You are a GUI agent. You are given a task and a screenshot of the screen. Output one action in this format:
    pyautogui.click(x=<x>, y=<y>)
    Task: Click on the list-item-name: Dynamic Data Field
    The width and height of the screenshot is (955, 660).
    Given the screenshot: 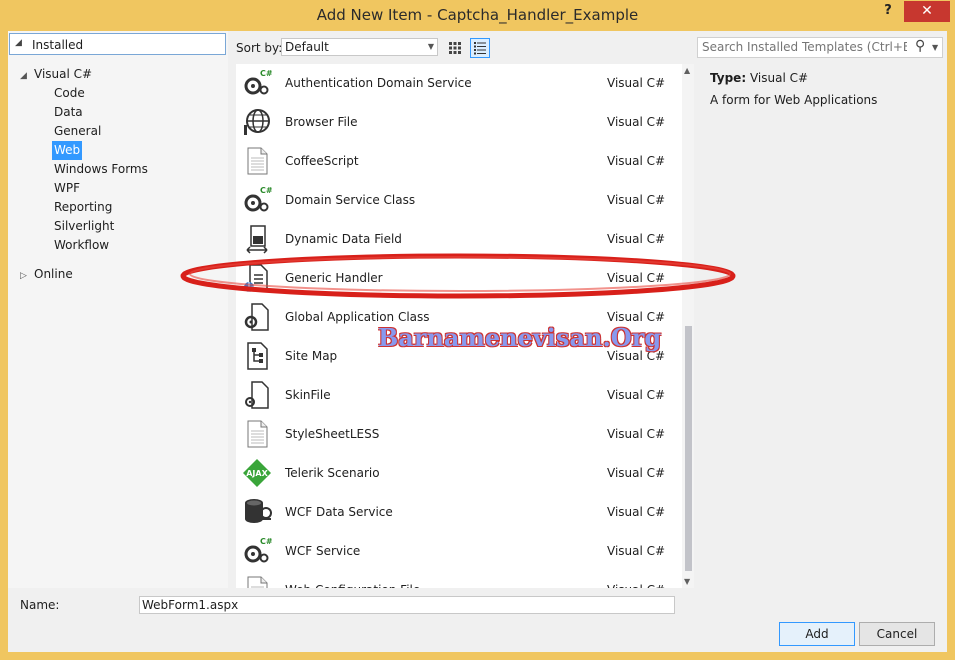 What is the action you would take?
    pyautogui.click(x=343, y=239)
    